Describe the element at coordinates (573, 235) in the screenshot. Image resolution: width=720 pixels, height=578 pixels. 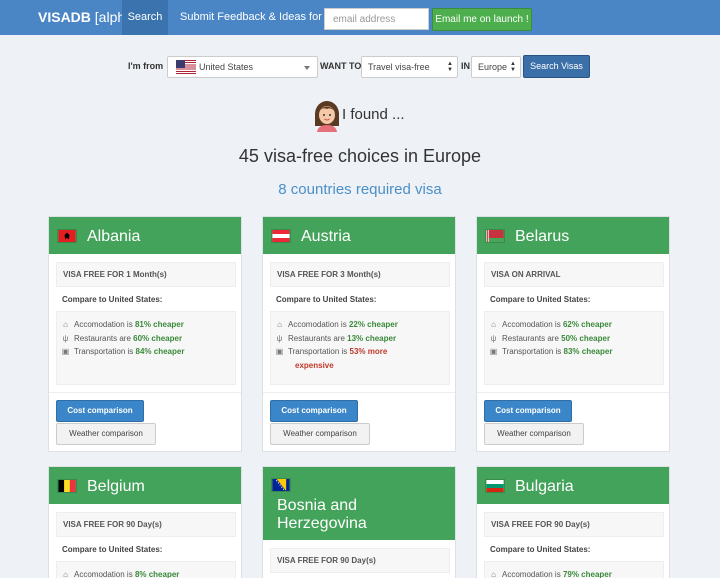
I see `card-header: Belarus` at that location.